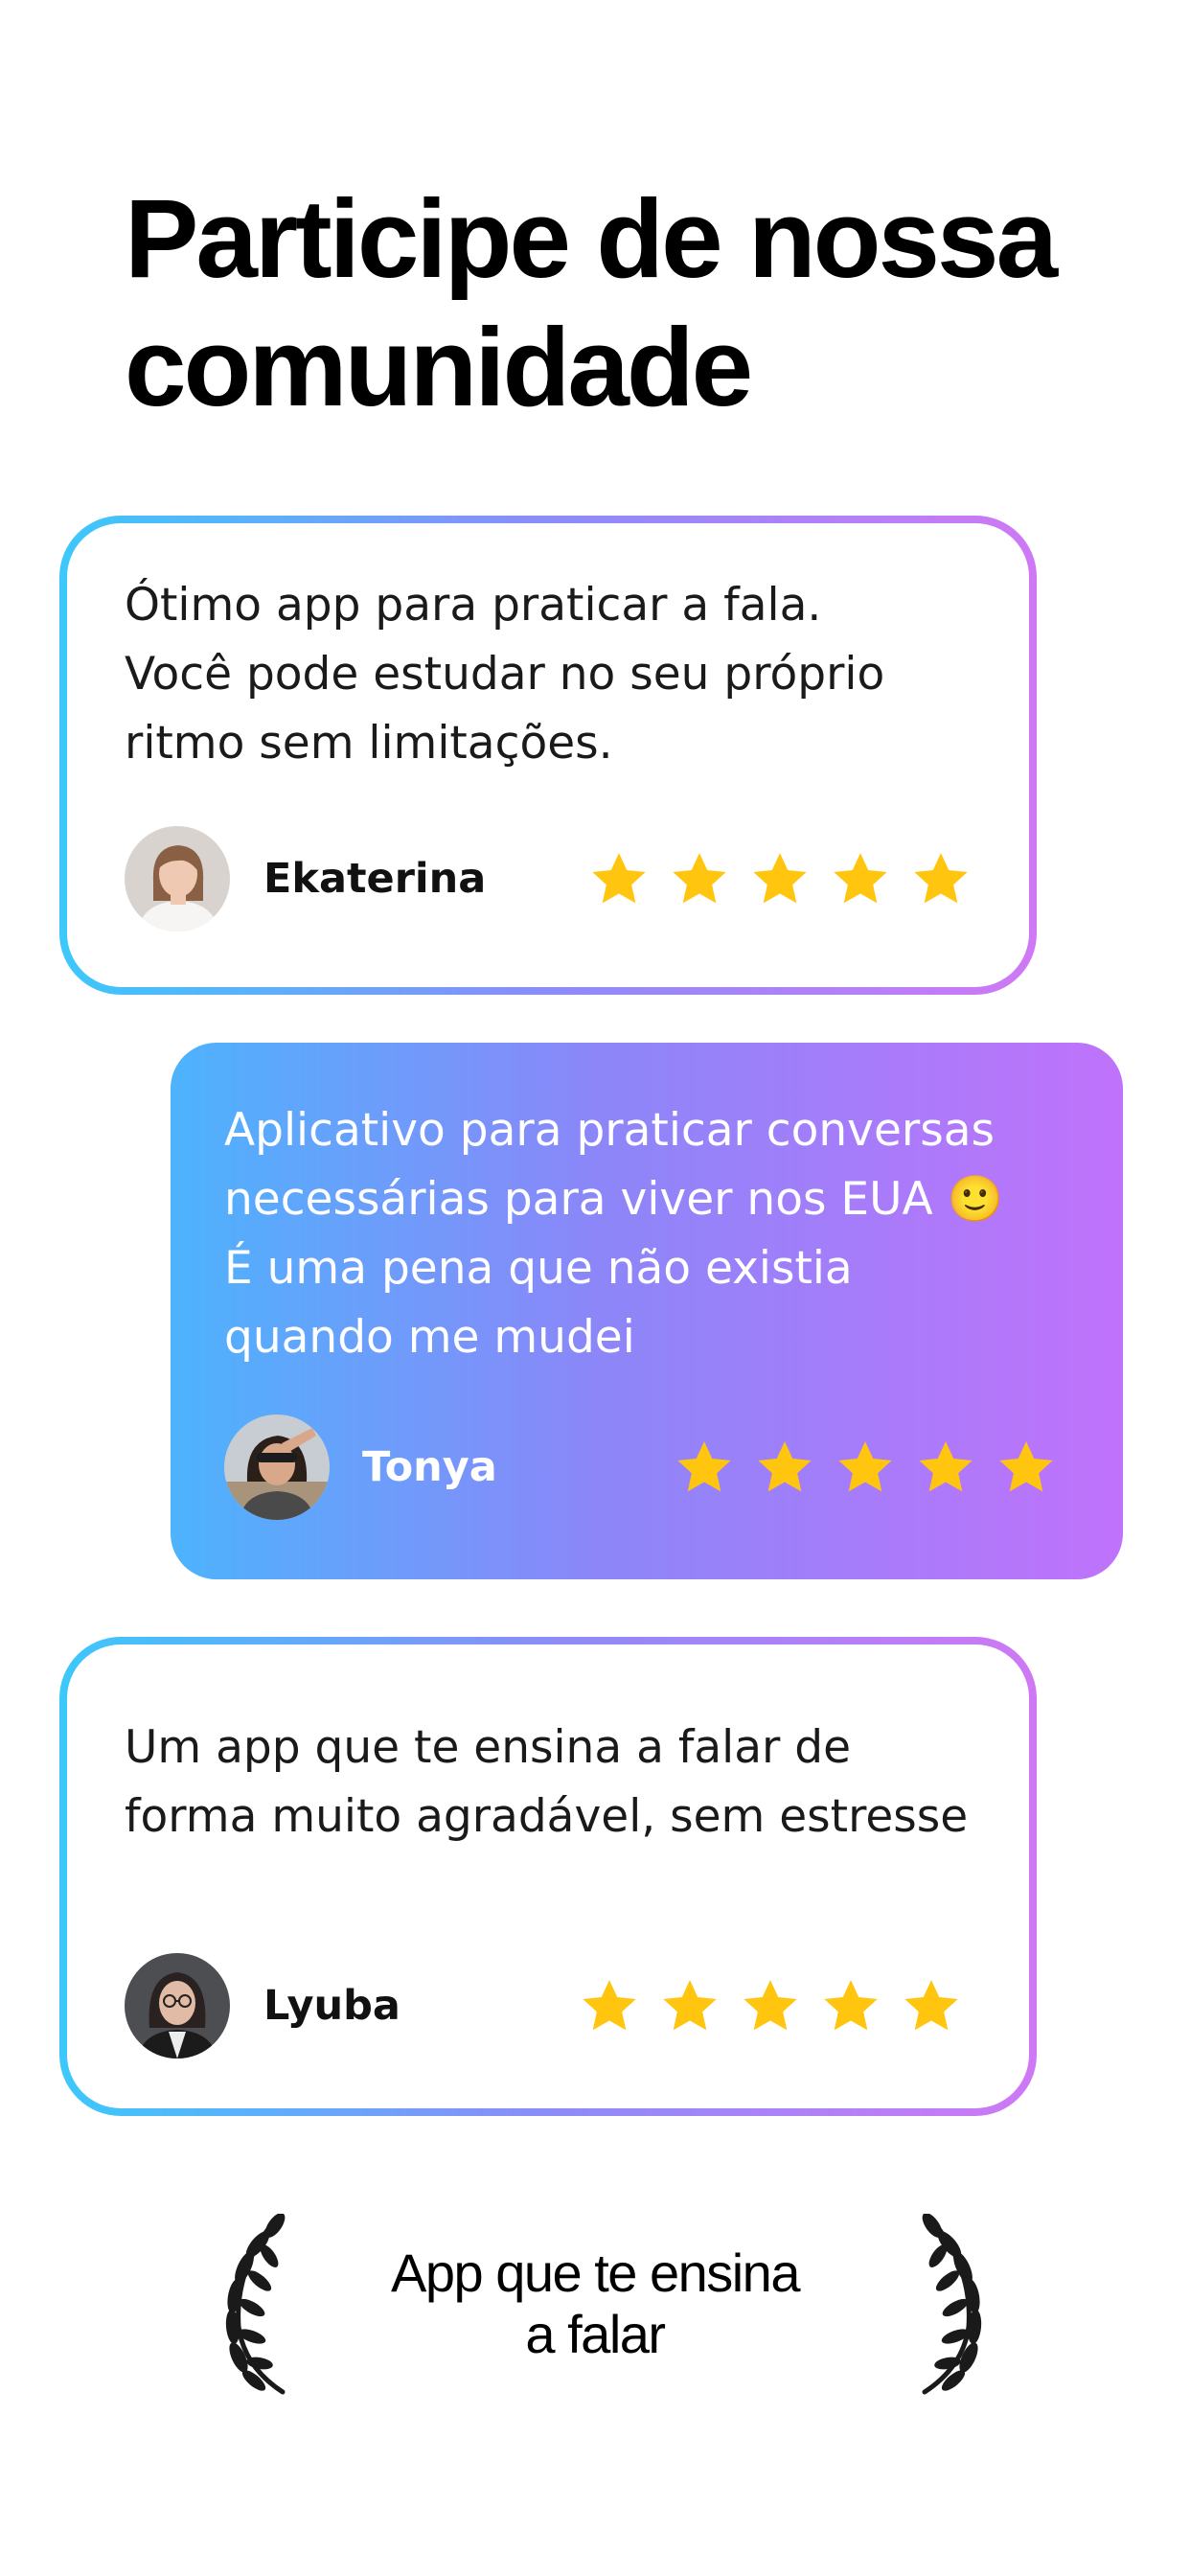 Image resolution: width=1190 pixels, height=2576 pixels. What do you see at coordinates (595, 2334) in the screenshot?
I see `award-text-line-2: a falar` at bounding box center [595, 2334].